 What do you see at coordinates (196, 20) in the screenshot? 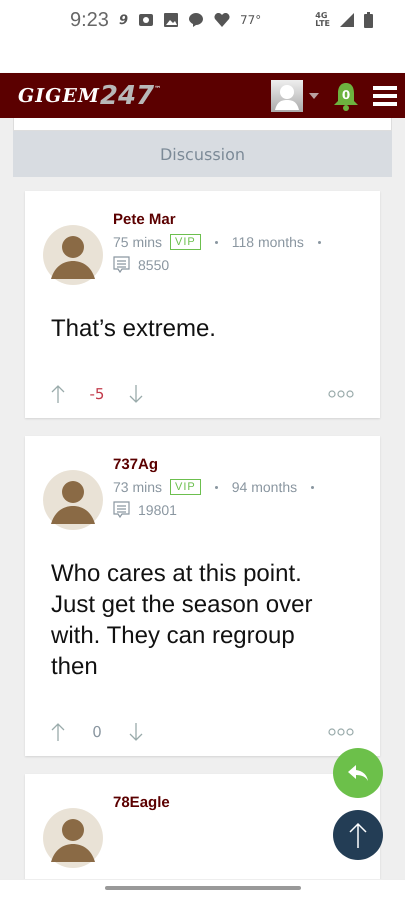
I see `chat-icon` at bounding box center [196, 20].